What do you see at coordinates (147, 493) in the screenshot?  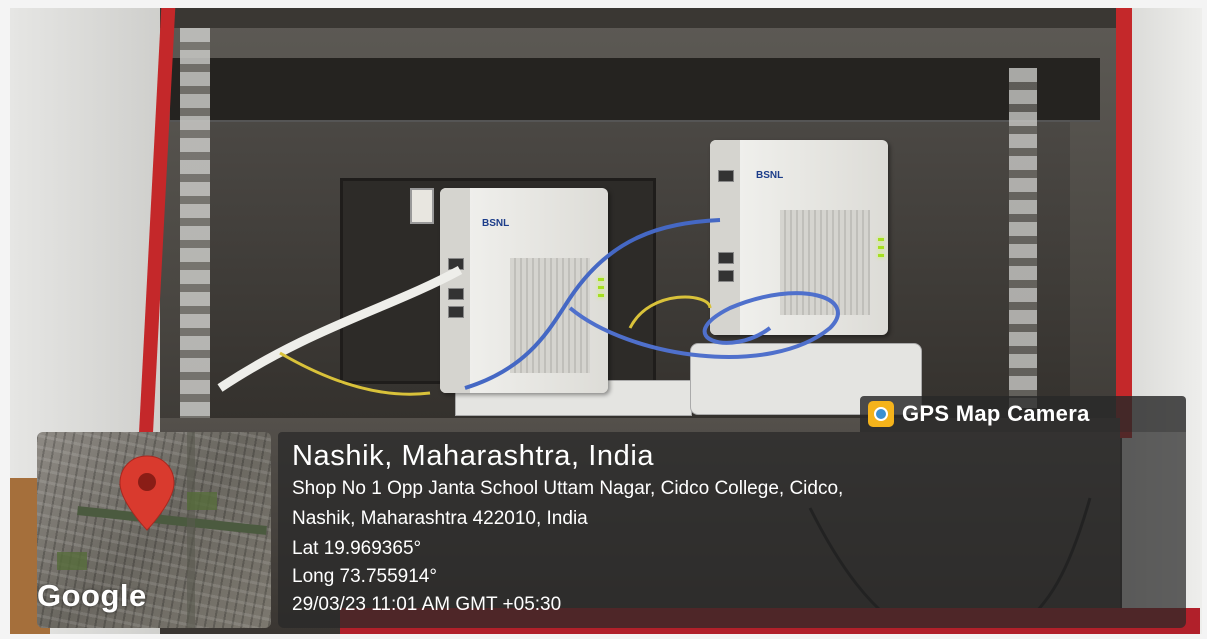 I see `map-pin-icon` at bounding box center [147, 493].